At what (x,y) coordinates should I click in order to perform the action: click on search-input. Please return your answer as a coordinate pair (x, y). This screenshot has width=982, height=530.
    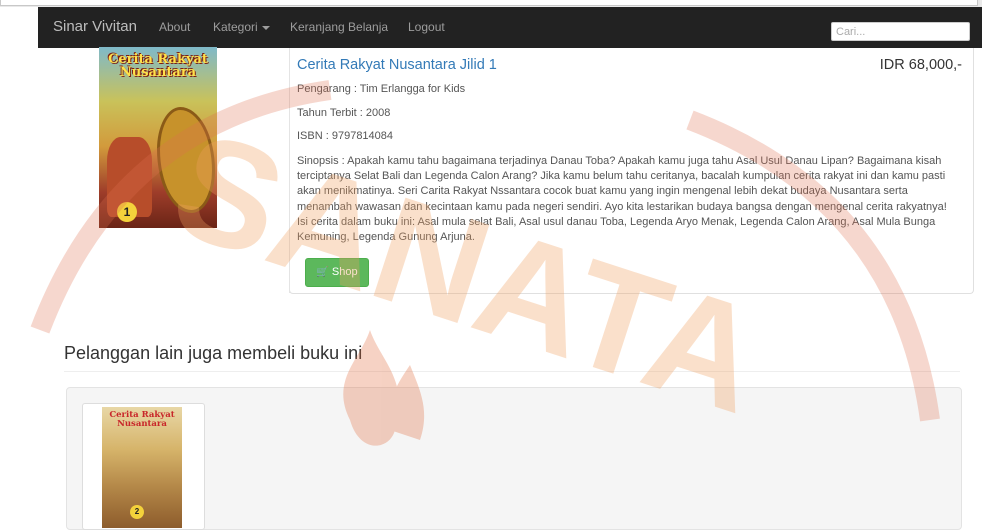
    Looking at the image, I should click on (900, 31).